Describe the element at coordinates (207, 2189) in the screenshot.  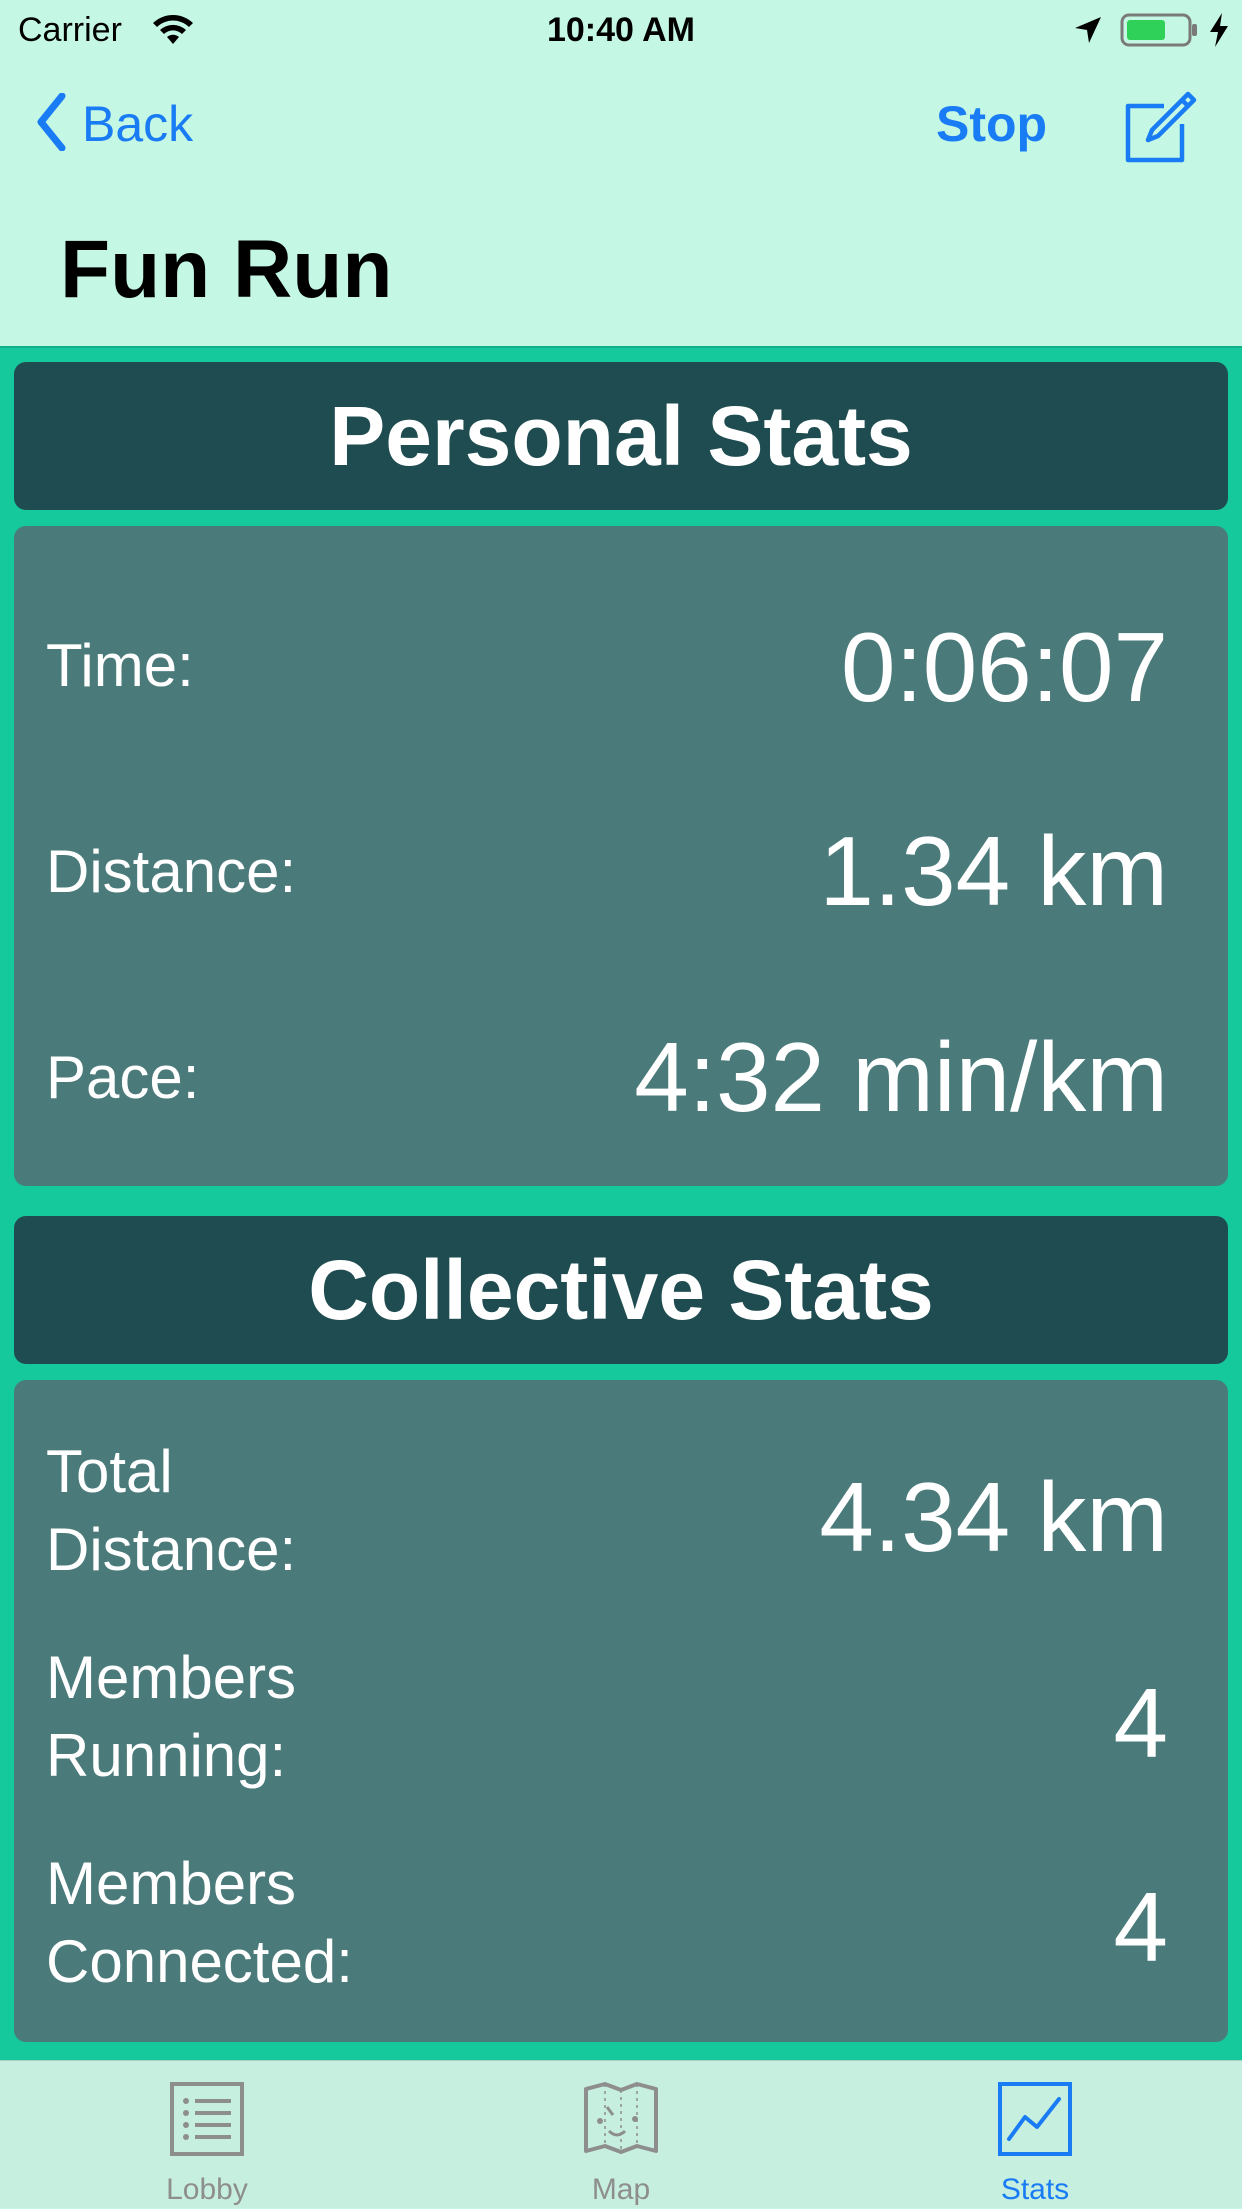
I see `tab-lobby-label: Lobby` at that location.